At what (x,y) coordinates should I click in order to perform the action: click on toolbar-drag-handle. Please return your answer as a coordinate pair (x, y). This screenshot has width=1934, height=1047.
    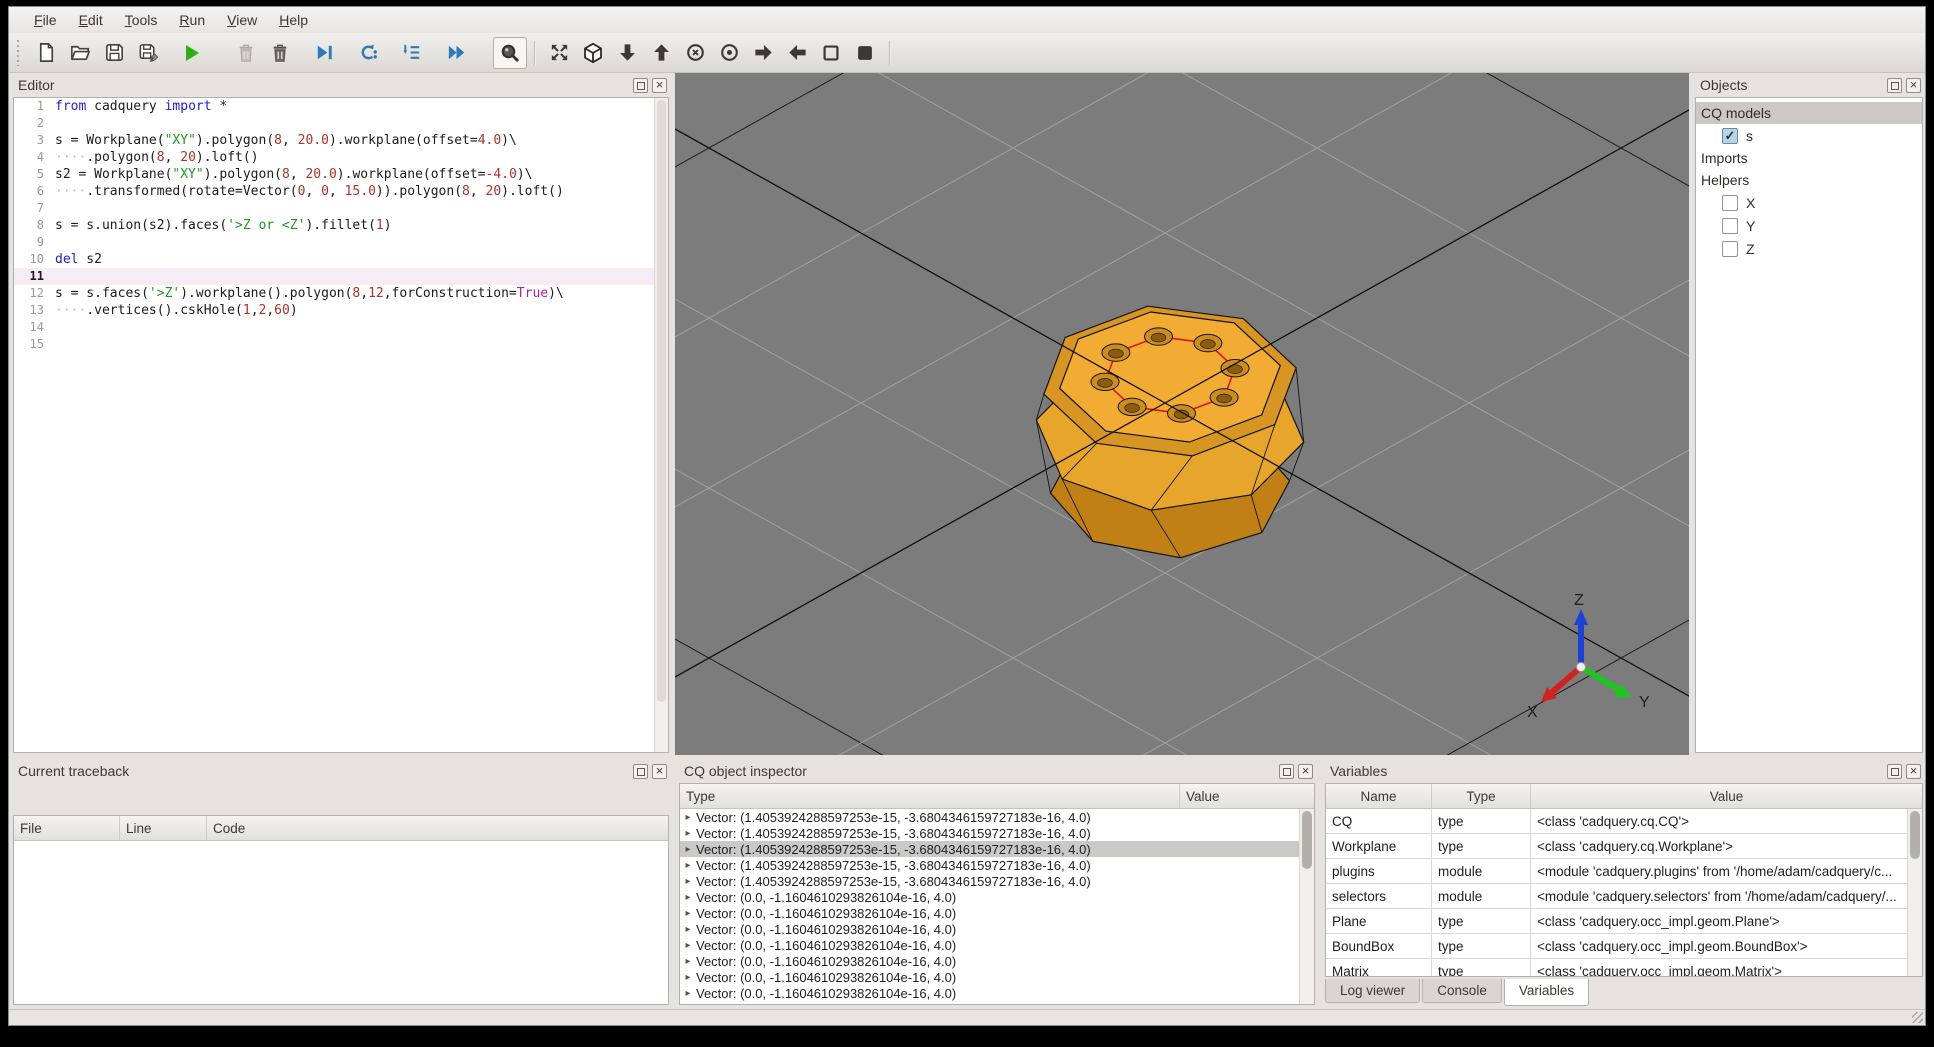
    Looking at the image, I should click on (19, 52).